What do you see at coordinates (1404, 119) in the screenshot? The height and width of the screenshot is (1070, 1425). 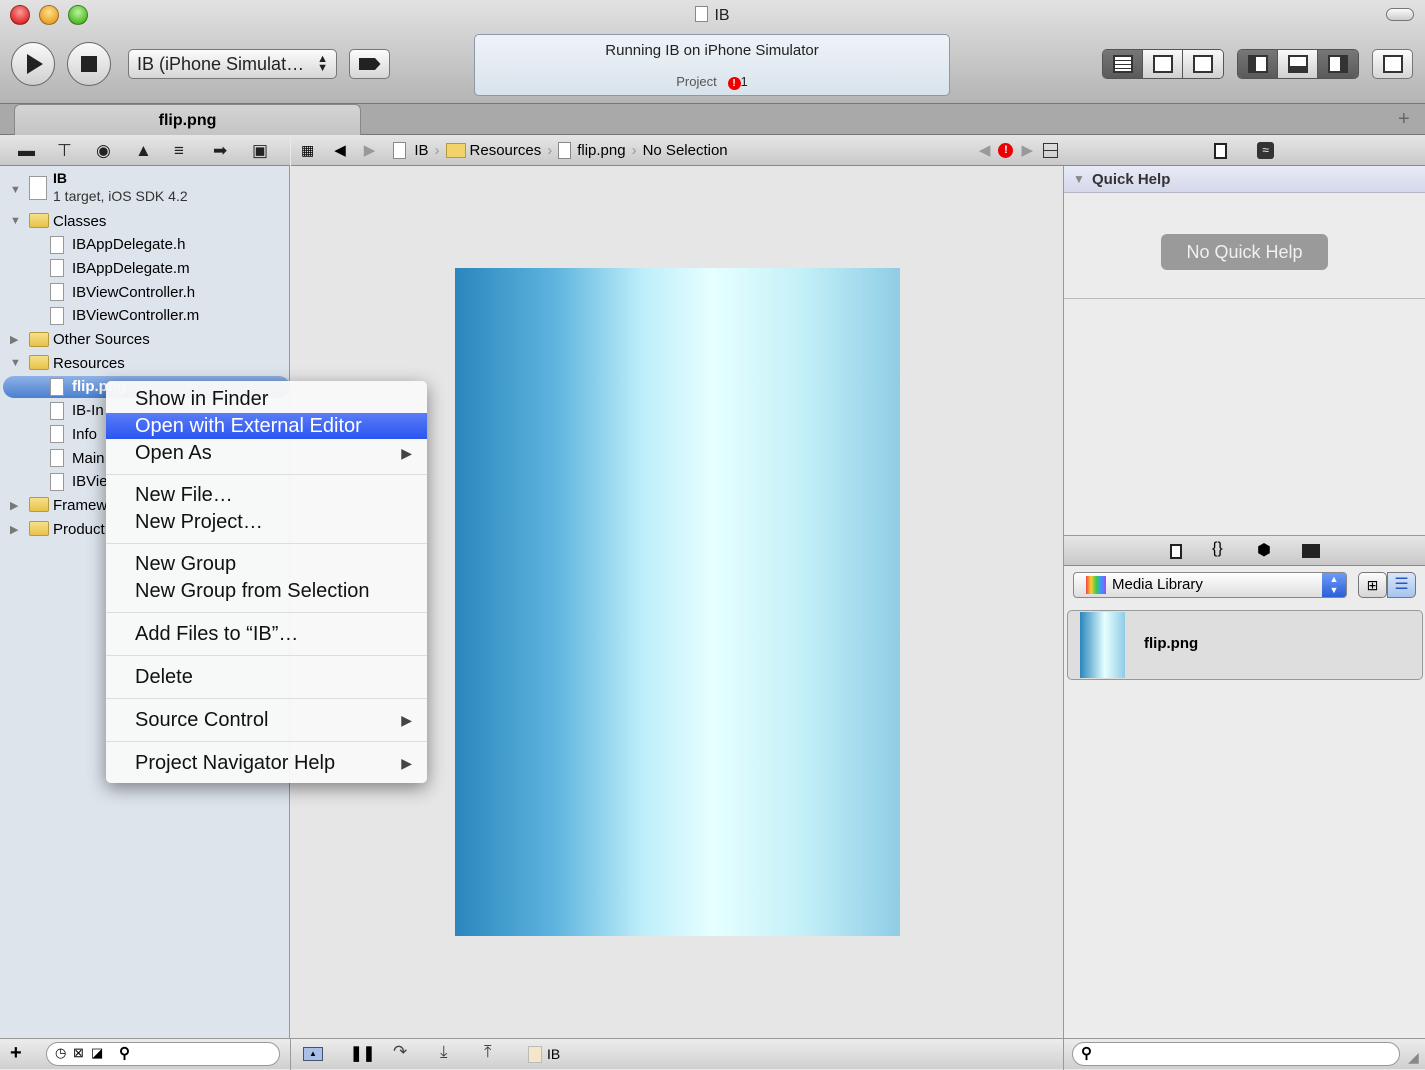 I see `add-tab-button: +` at bounding box center [1404, 119].